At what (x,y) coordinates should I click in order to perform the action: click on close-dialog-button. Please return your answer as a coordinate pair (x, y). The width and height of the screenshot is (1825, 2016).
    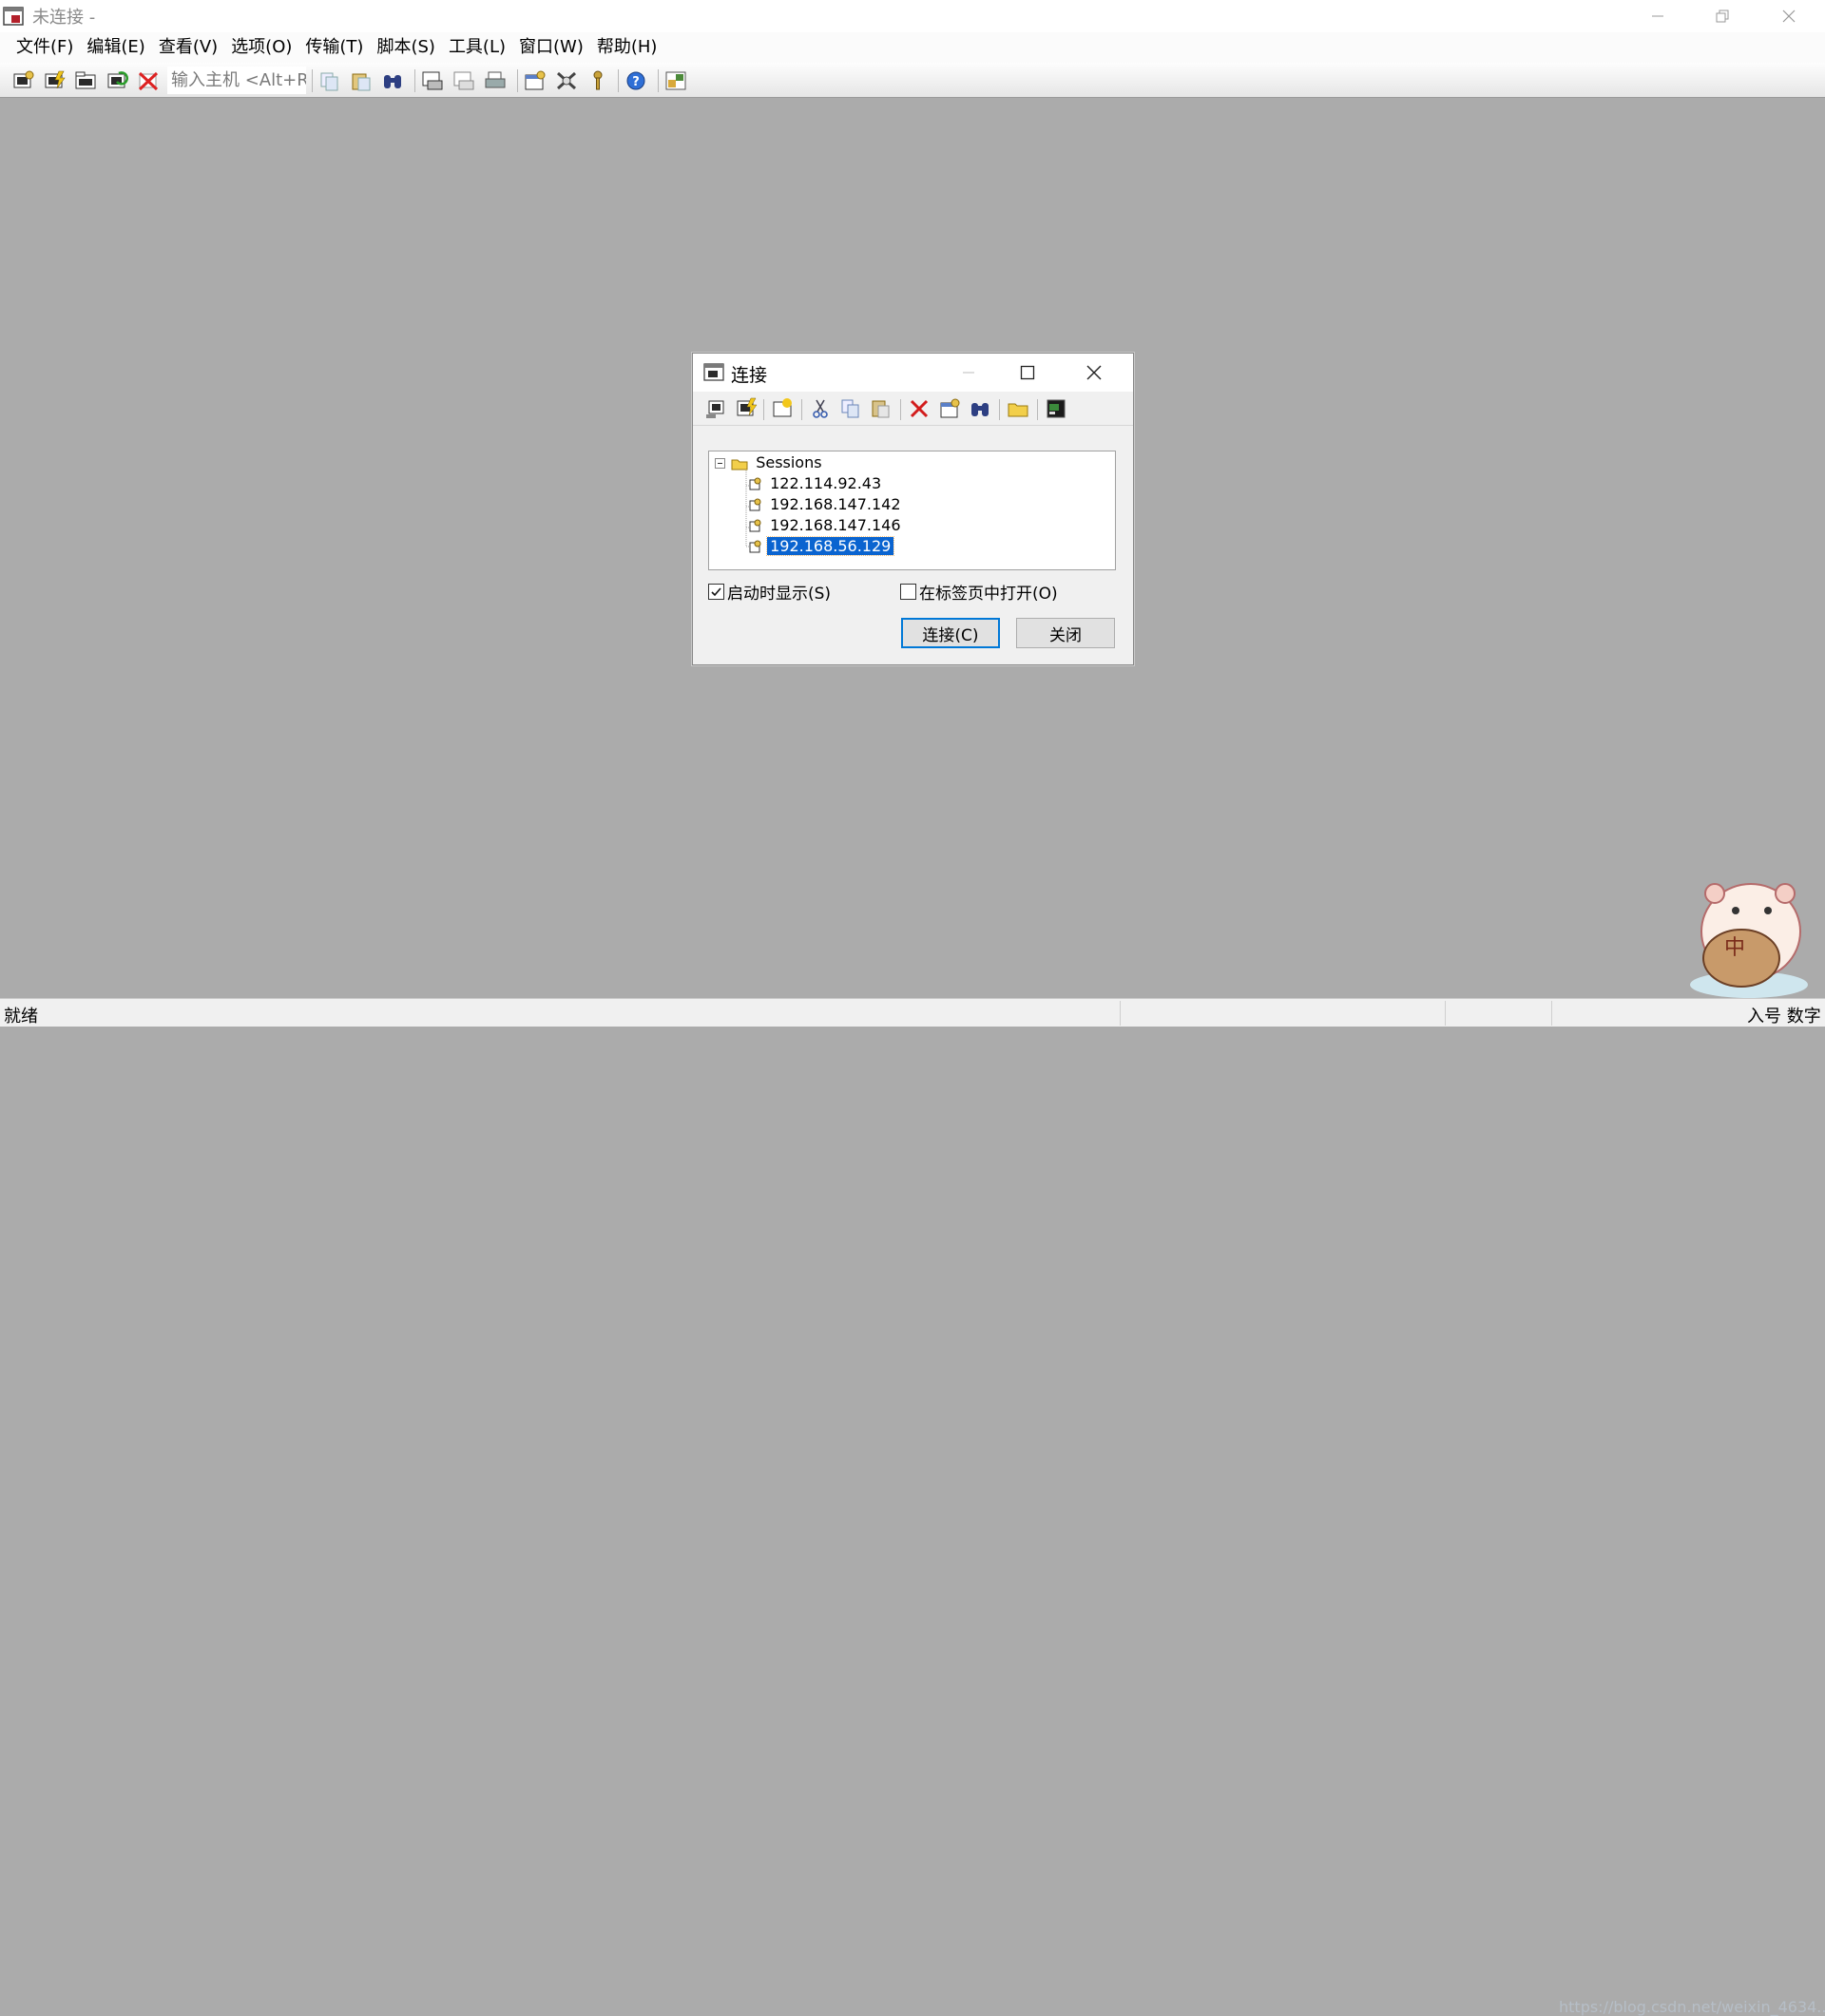
    Looking at the image, I should click on (1094, 372).